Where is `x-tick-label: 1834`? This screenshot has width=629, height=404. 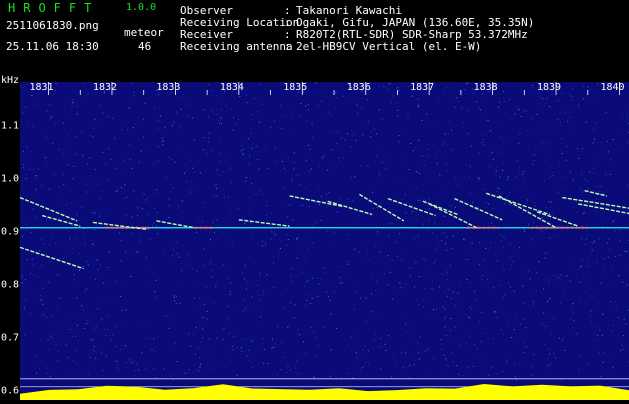
x-tick-label: 1834 is located at coordinates (232, 87).